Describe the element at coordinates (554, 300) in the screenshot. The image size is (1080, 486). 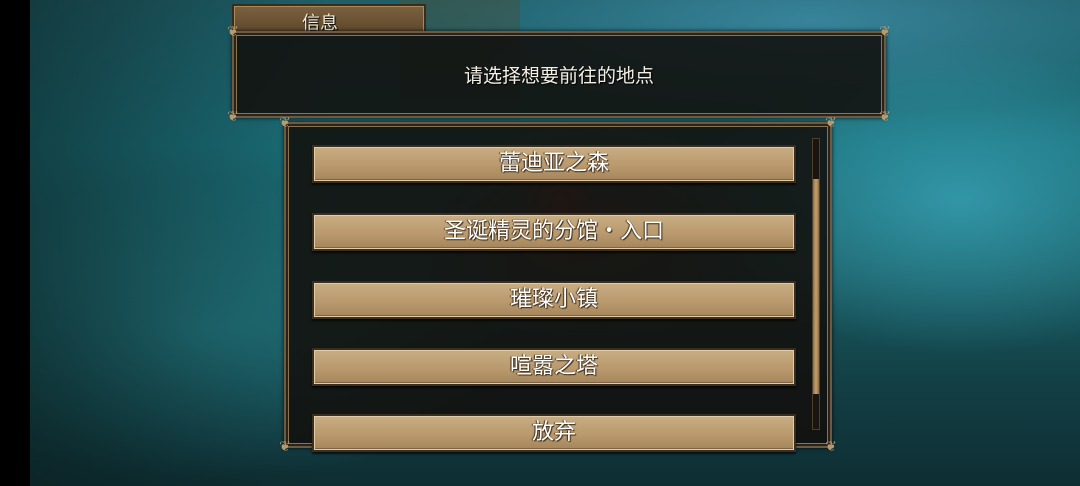
I see `destination-option-button: 璀璨小镇` at that location.